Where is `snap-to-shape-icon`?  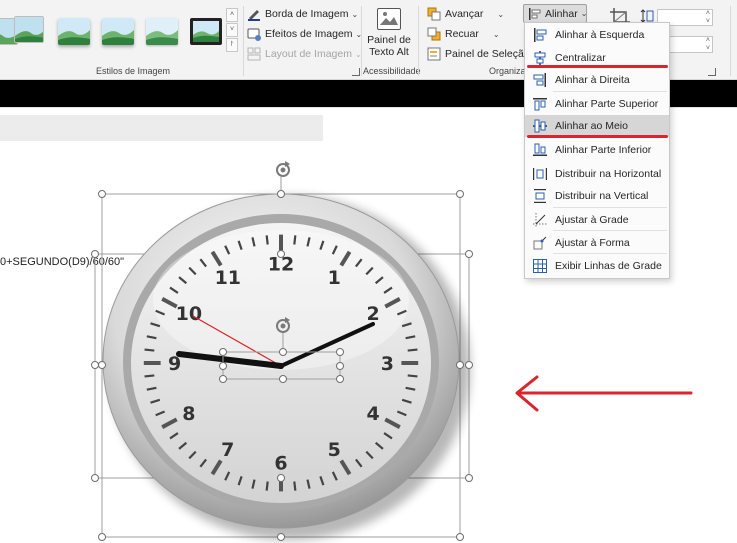
snap-to-shape-icon is located at coordinates (540, 243).